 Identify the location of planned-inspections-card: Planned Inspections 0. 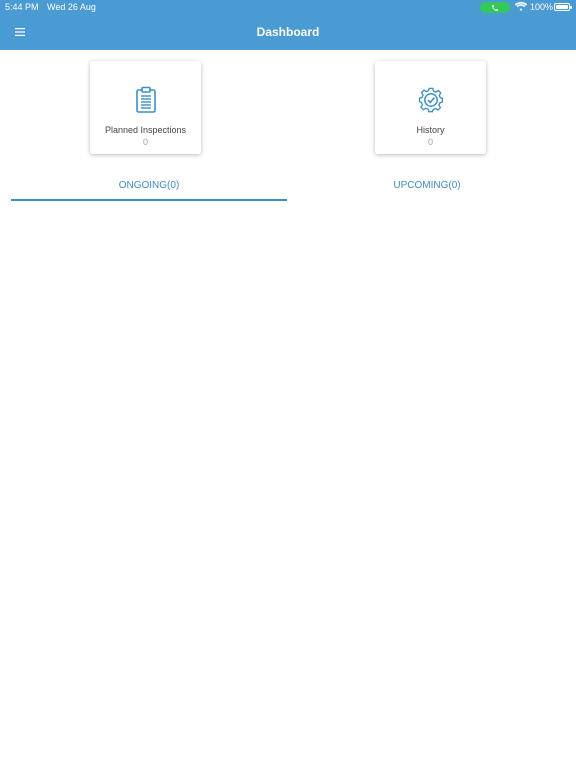
(145, 107).